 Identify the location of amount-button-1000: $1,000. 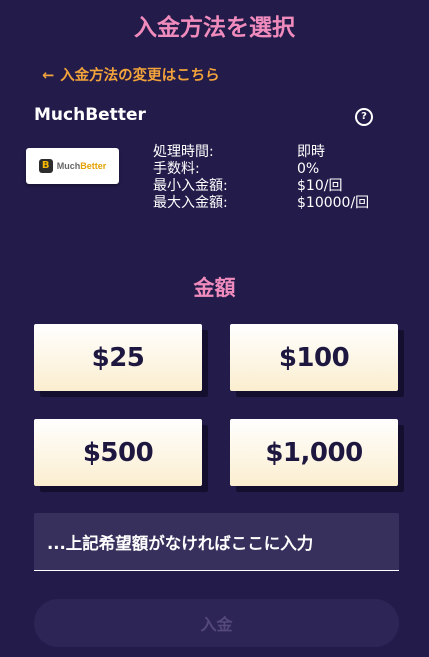
(314, 452).